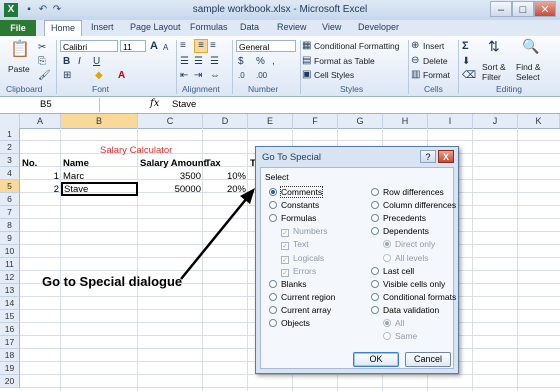  I want to click on option-data-validation: Data validation, so click(405, 310).